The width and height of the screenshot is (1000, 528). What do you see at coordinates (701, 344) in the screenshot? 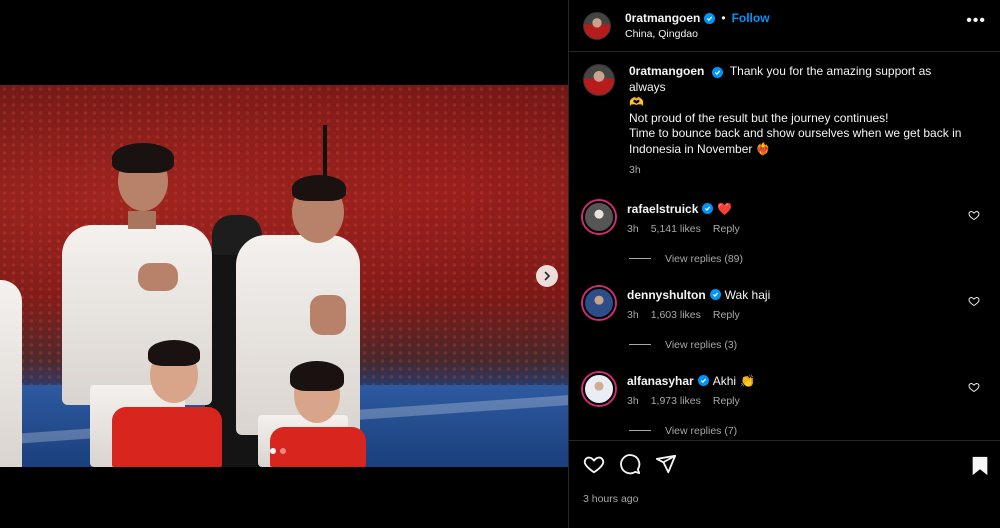
I see `view-replies-label: View replies (3)` at bounding box center [701, 344].